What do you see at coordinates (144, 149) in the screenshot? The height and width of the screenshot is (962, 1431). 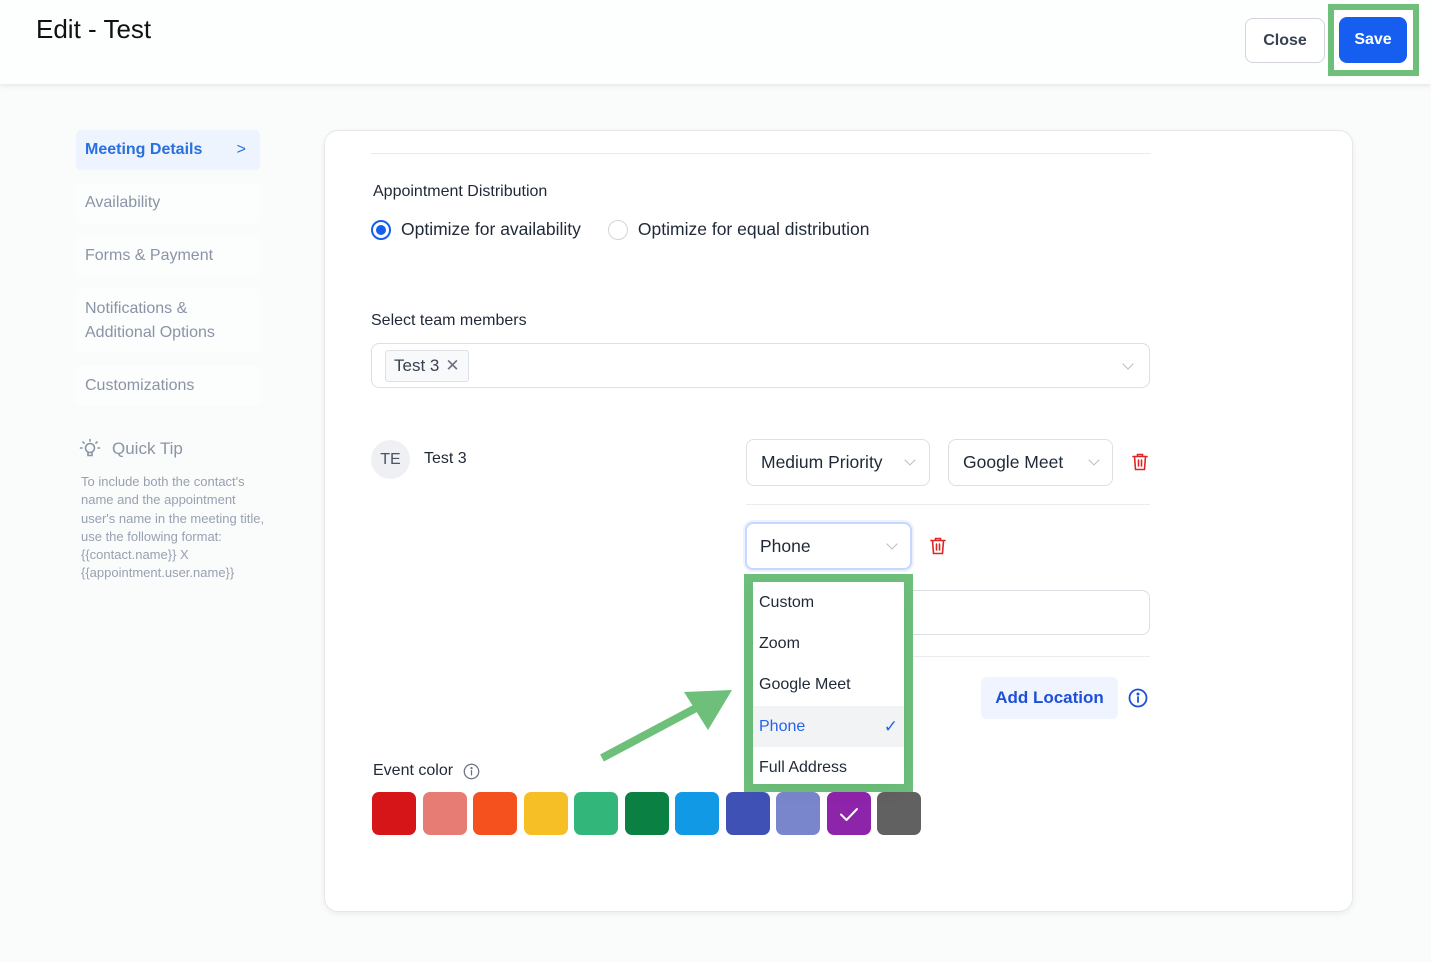 I see `sidebar-item-label: Meeting Details` at bounding box center [144, 149].